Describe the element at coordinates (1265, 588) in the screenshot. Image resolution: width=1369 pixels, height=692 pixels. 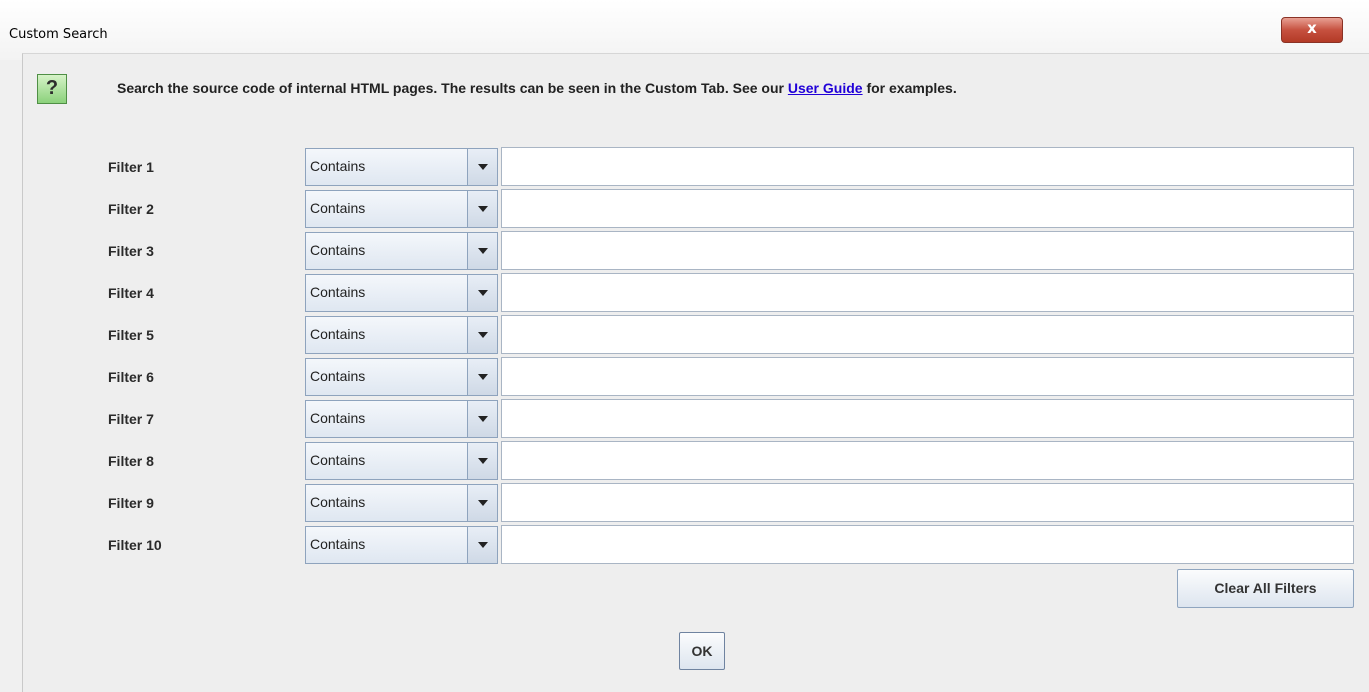
I see `clear-all-filters-button: Clear All Filters` at that location.